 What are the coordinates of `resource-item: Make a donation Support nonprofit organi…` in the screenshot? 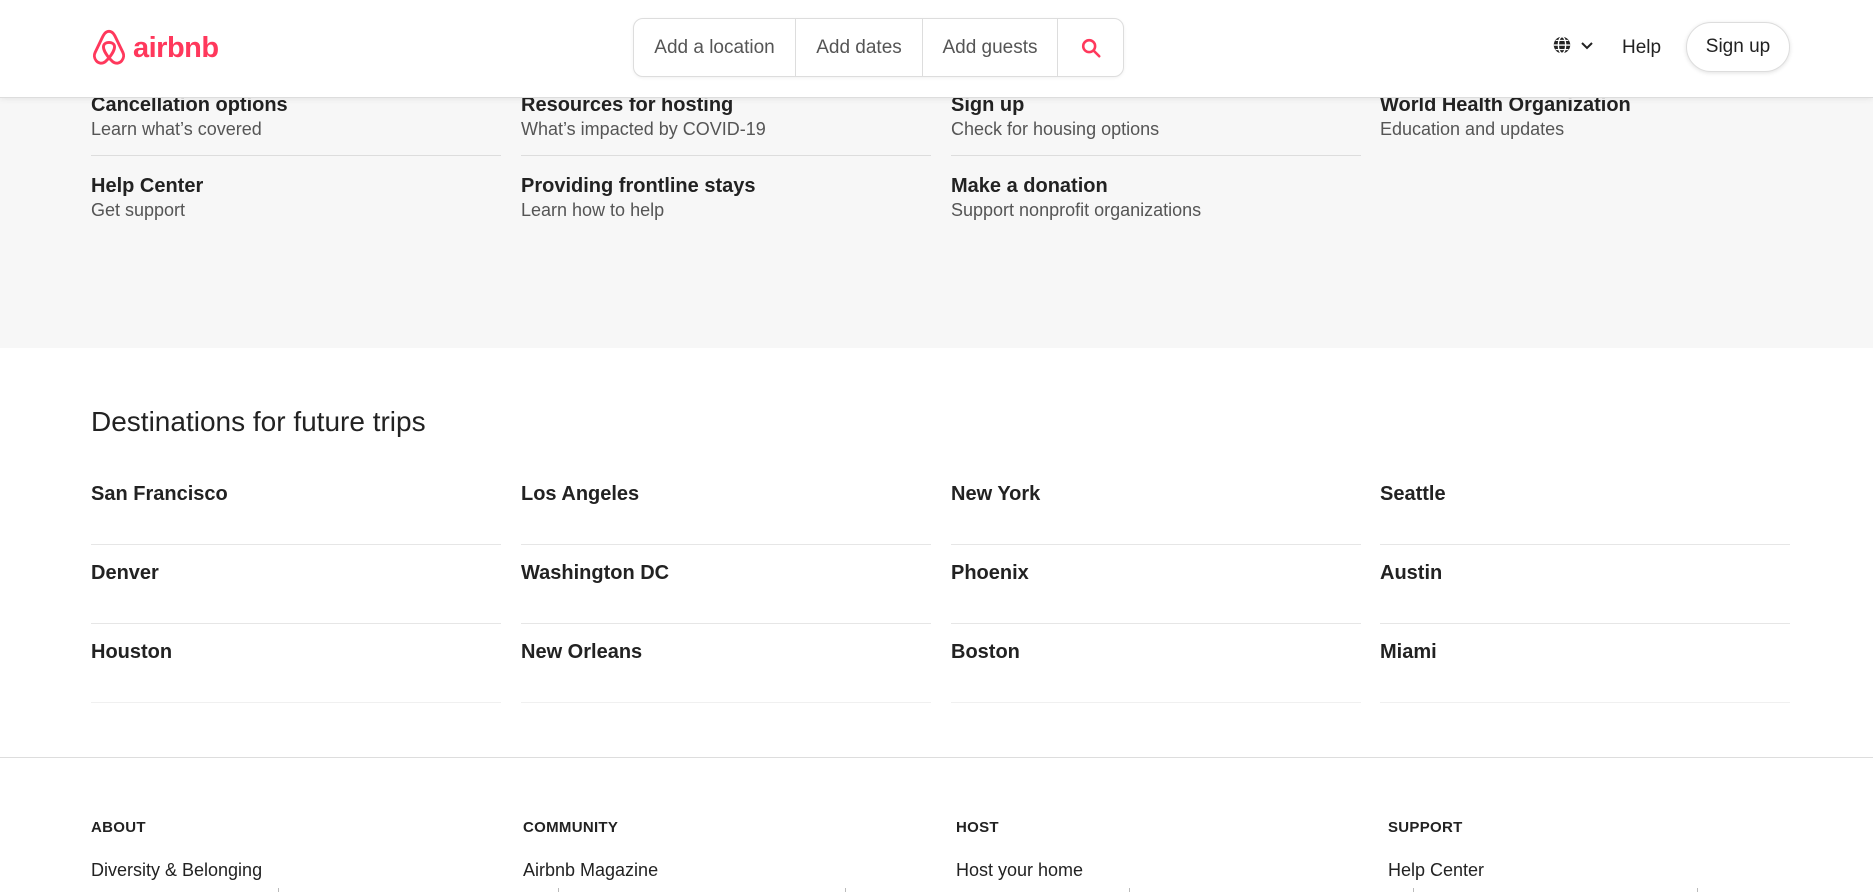 It's located at (1156, 189).